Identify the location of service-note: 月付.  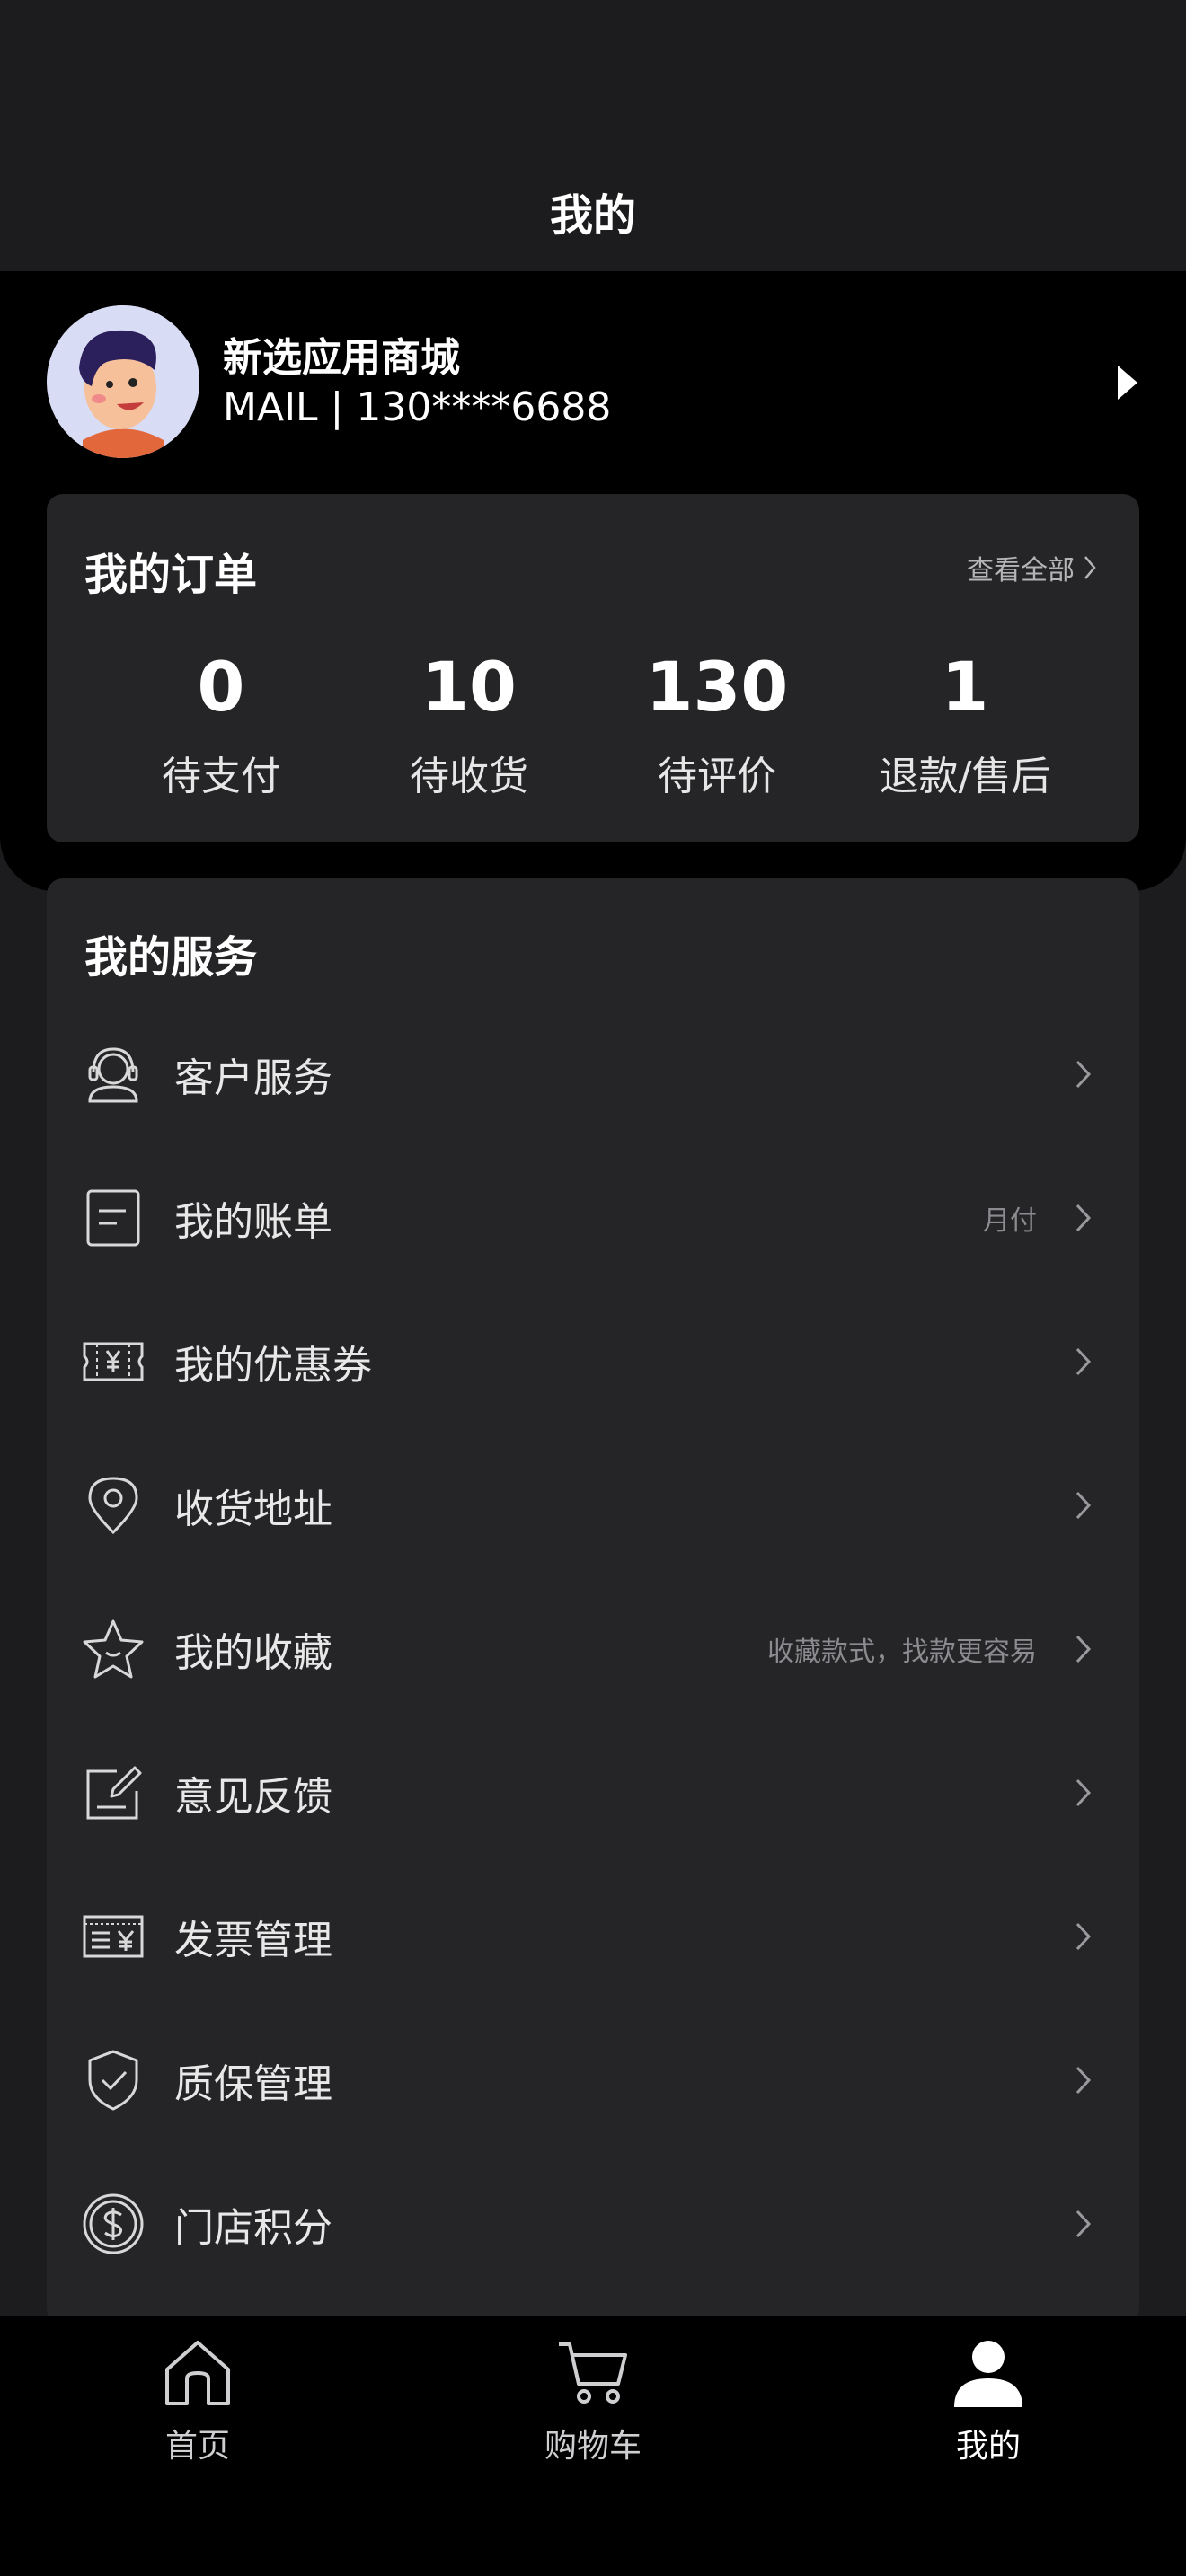
(1010, 1221).